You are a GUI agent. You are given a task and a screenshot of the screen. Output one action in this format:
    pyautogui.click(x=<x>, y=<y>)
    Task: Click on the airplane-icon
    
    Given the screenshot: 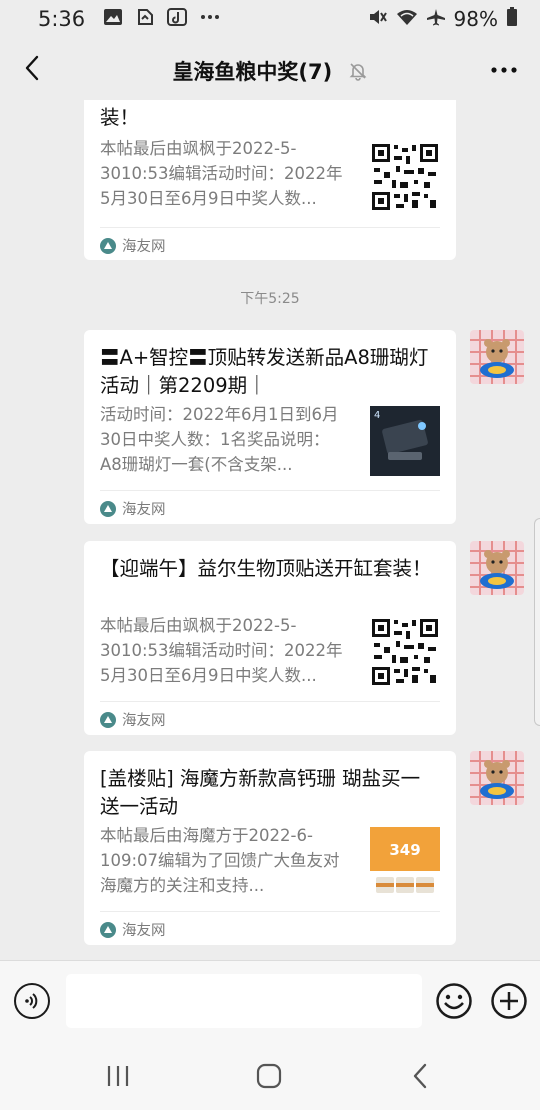 What is the action you would take?
    pyautogui.click(x=436, y=19)
    